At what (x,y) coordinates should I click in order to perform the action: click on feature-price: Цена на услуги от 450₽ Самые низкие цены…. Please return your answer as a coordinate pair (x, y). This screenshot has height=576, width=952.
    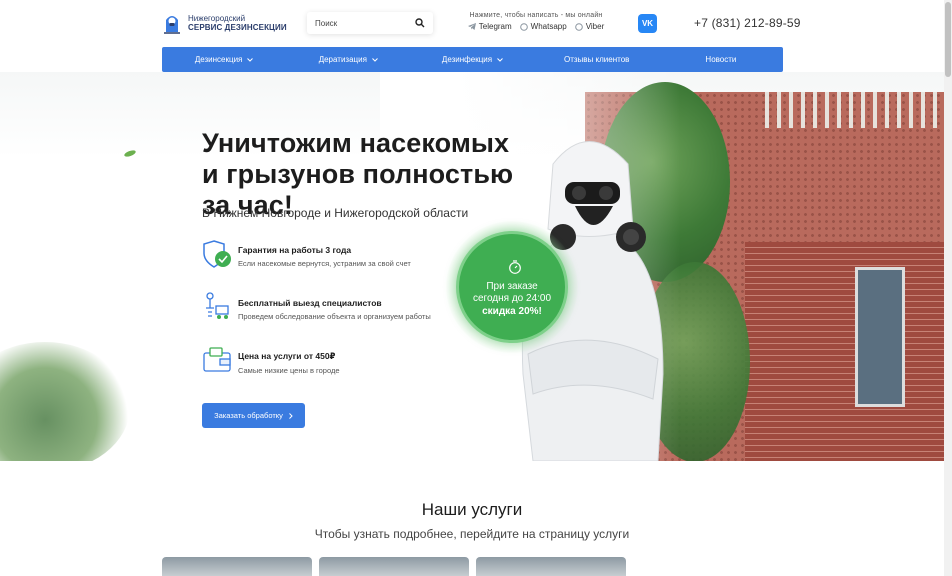
    Looking at the image, I should click on (271, 360).